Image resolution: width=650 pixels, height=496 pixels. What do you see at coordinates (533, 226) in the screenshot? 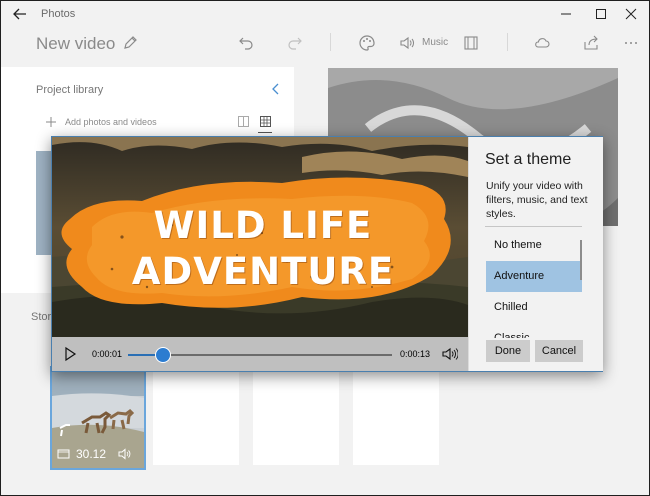
I see `divider` at bounding box center [533, 226].